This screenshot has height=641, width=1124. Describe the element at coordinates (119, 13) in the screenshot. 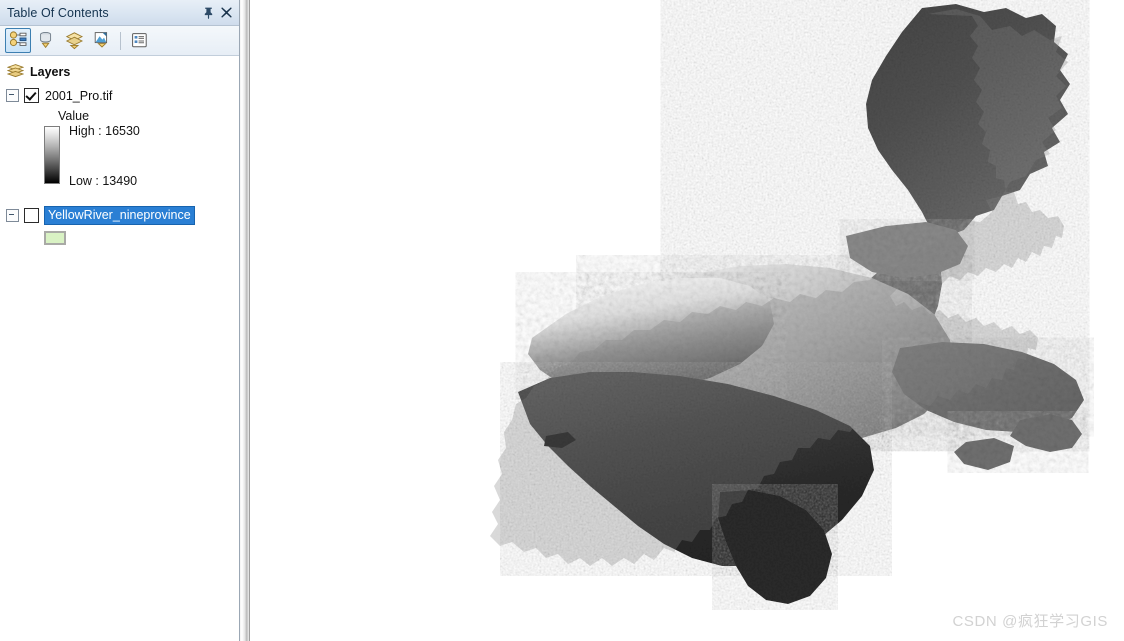

I see `panel-title-bar: Table Of Contents` at that location.